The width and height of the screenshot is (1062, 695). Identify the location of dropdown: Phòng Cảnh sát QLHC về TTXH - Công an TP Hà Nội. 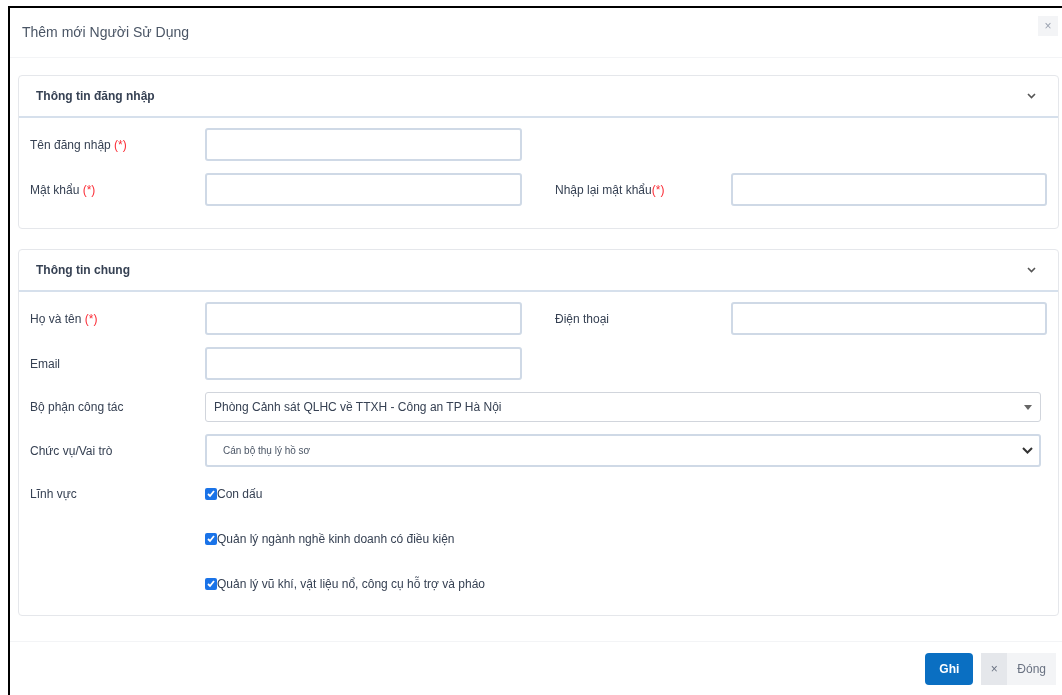
(623, 407).